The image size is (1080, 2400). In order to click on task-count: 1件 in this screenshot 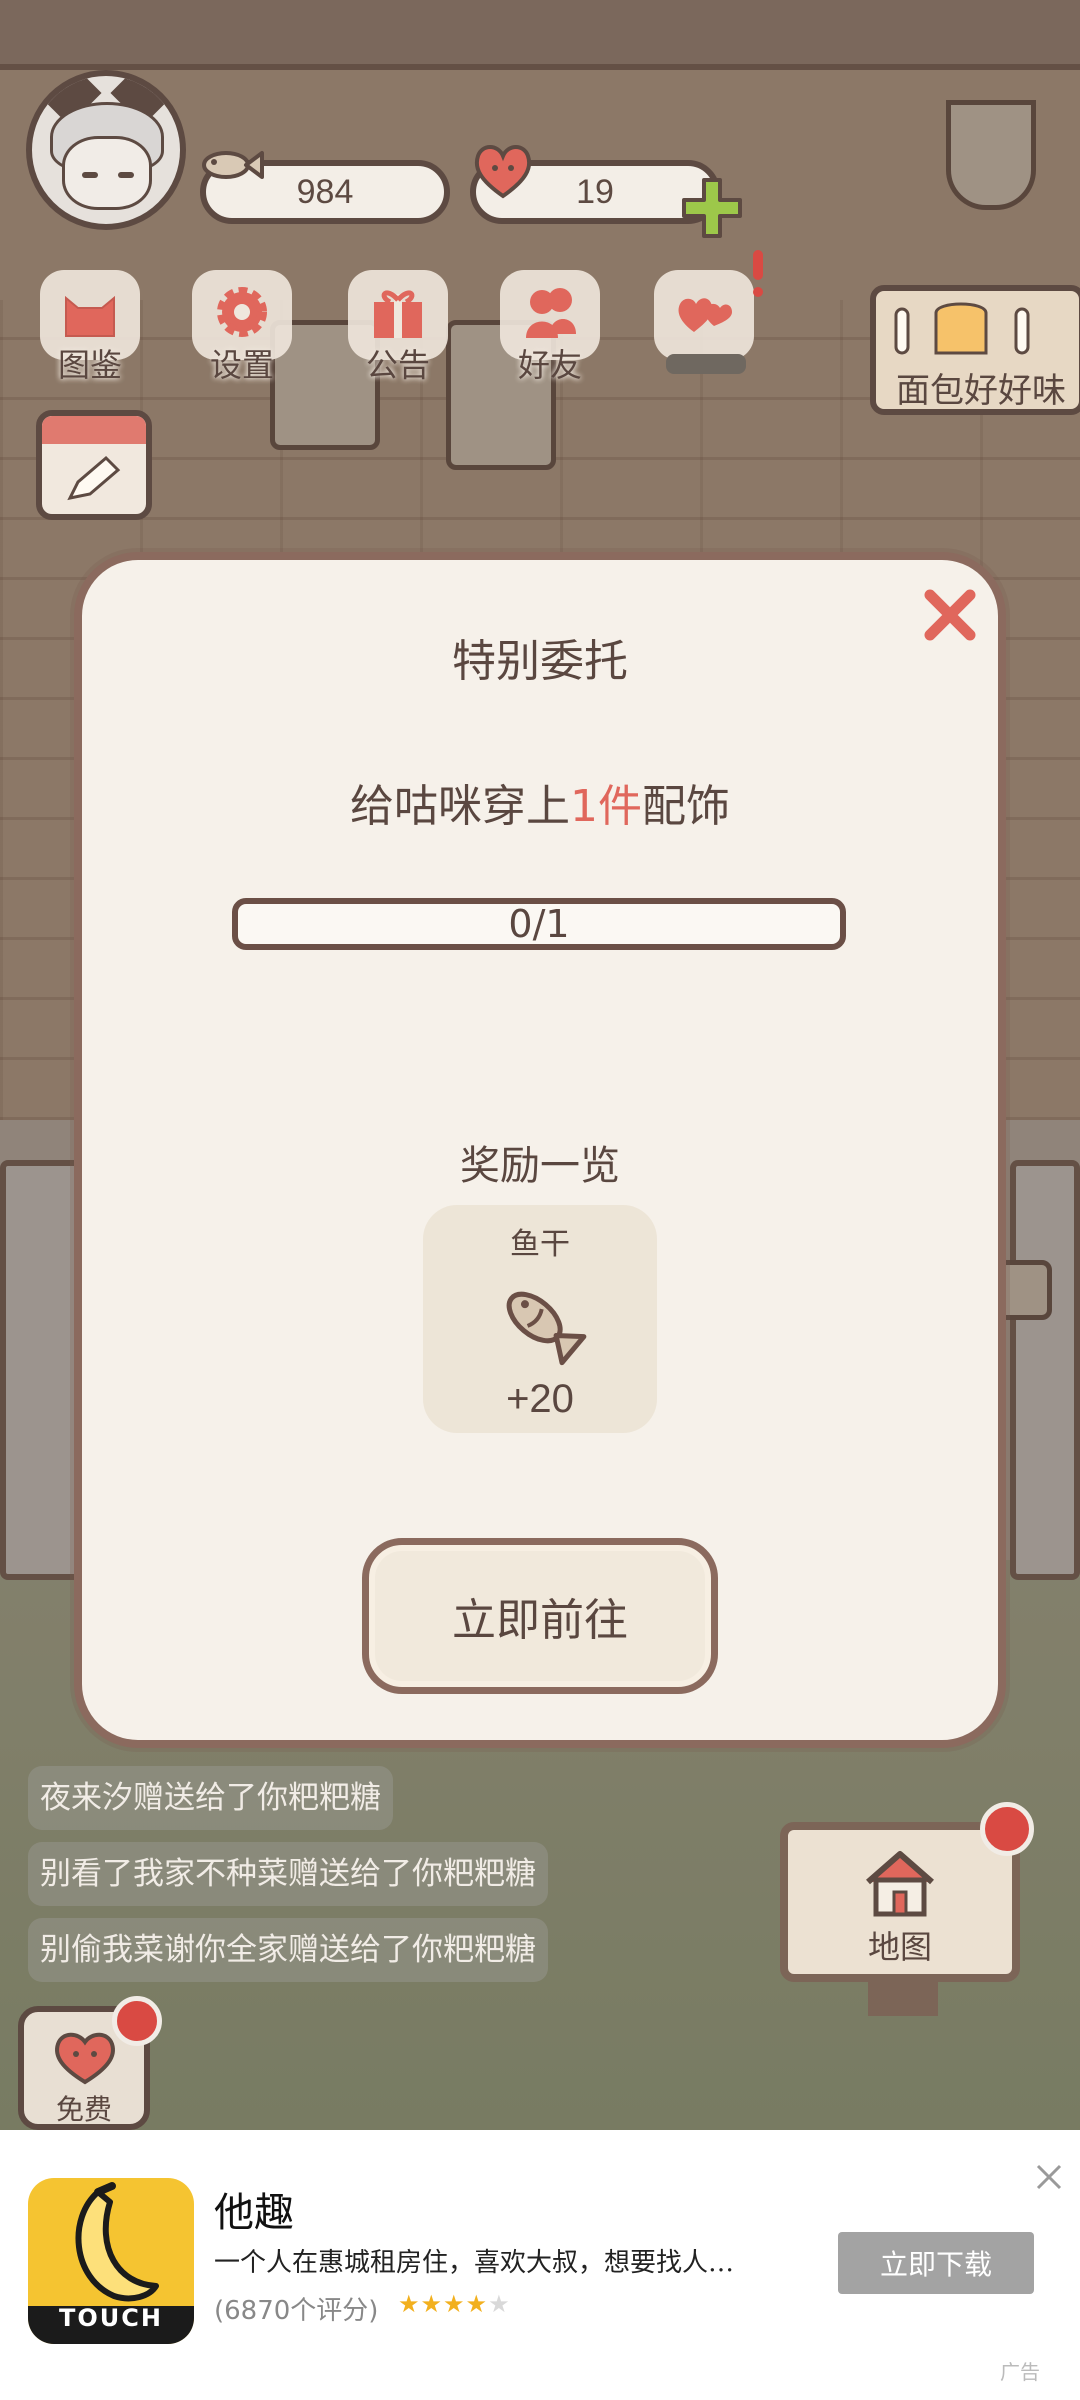, I will do `click(606, 806)`.